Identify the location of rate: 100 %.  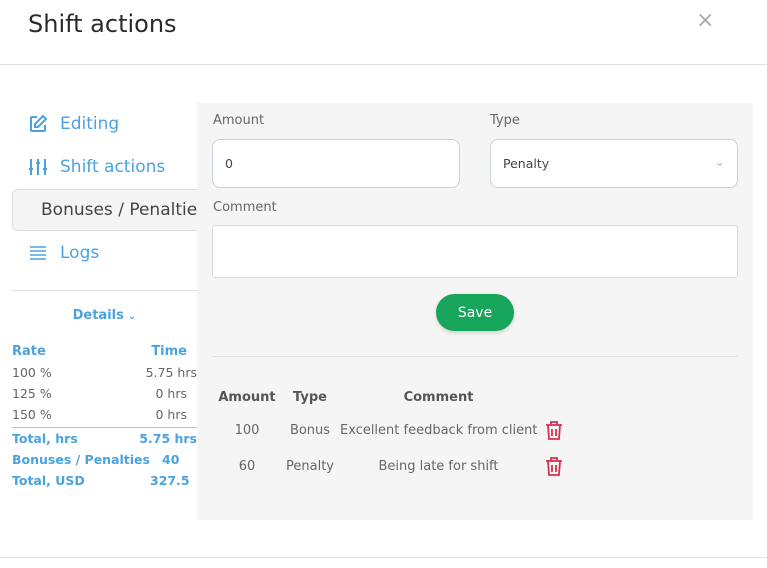
(32, 372).